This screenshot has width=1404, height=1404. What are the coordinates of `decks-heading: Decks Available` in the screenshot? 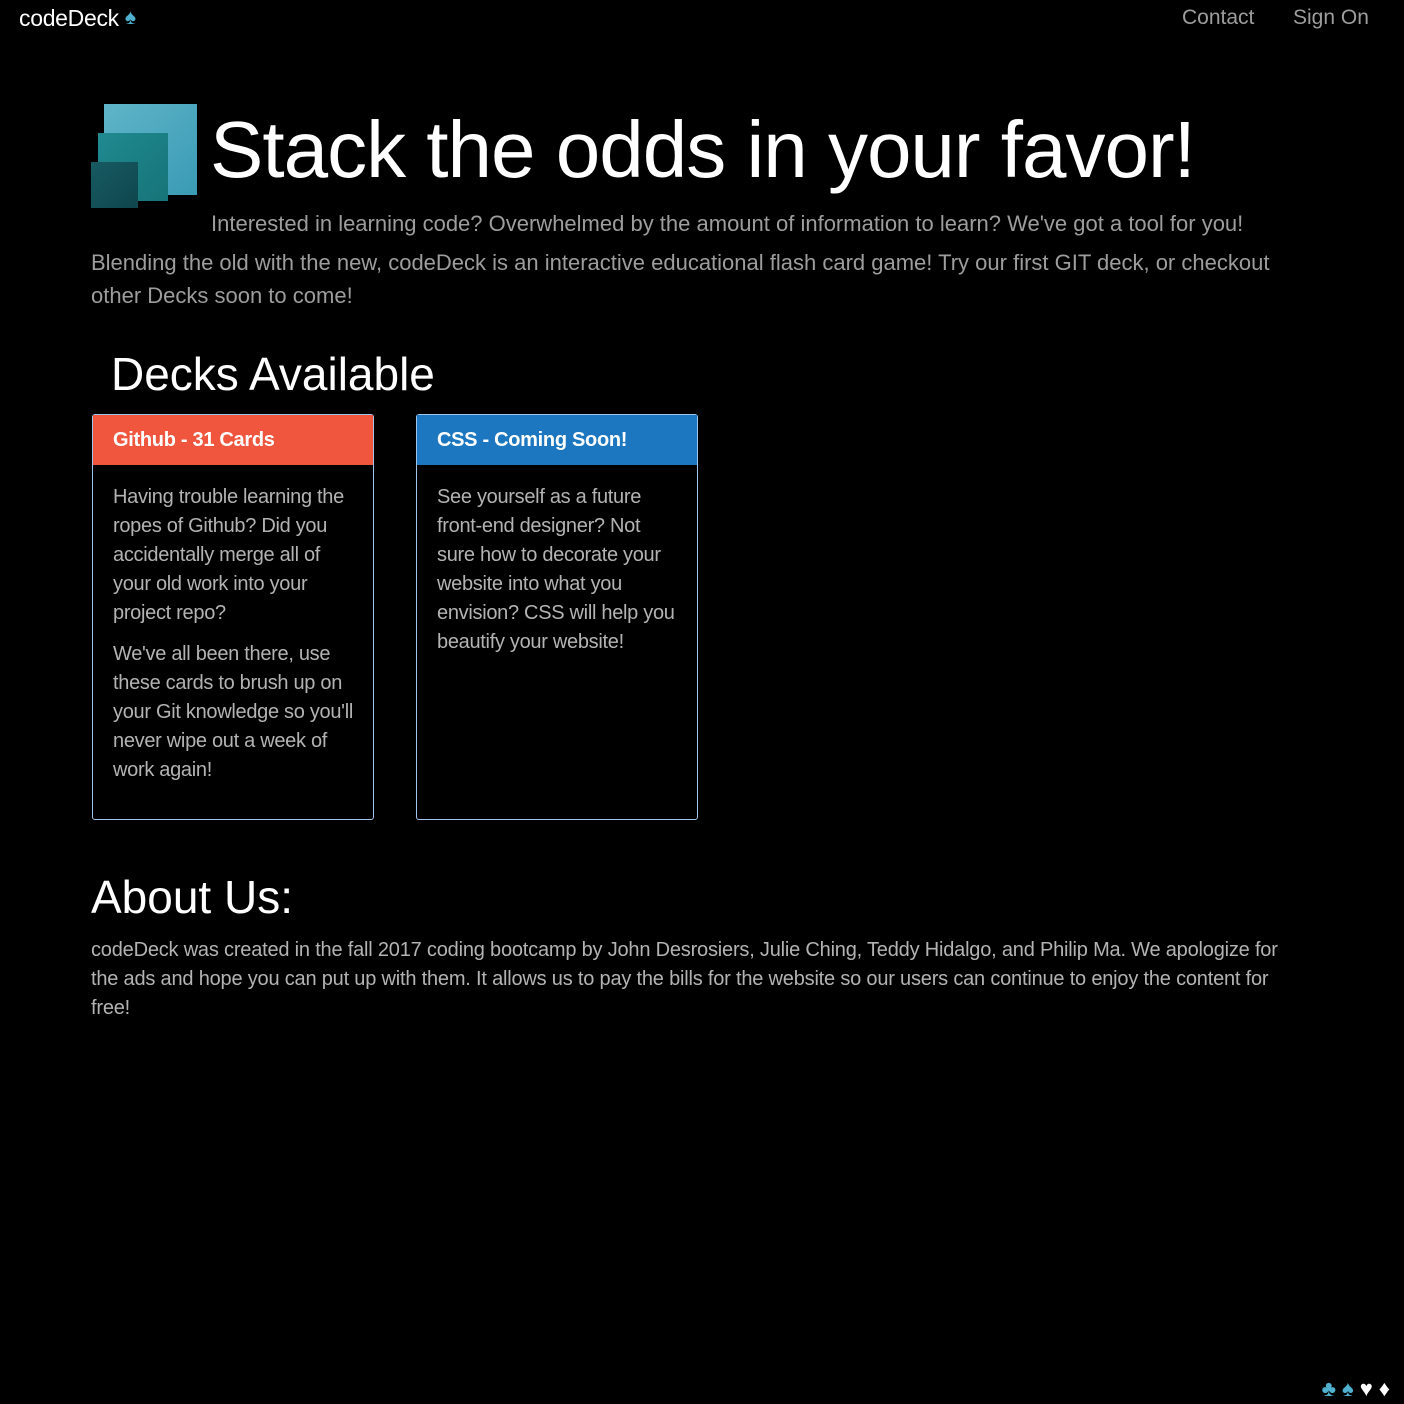 It's located at (273, 374).